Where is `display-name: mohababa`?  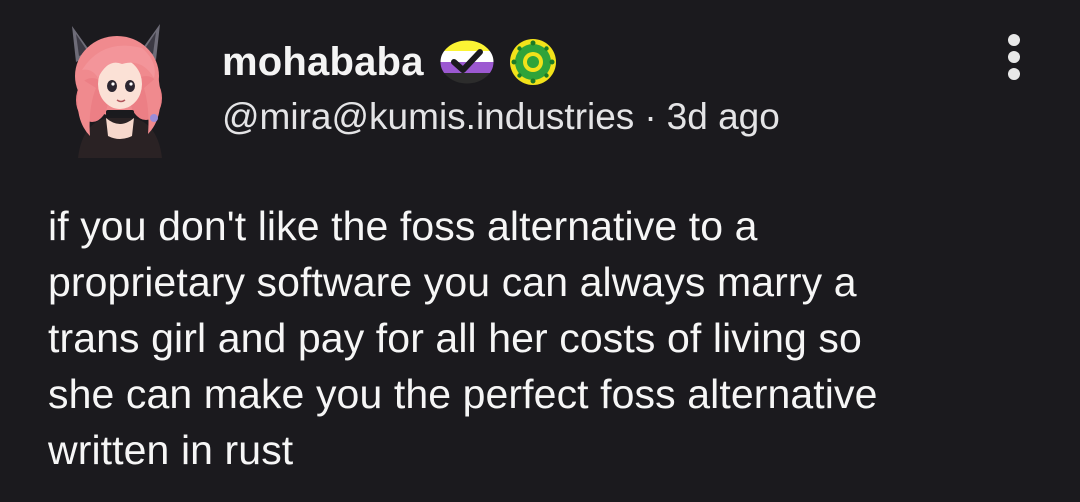
display-name: mohababa is located at coordinates (323, 62).